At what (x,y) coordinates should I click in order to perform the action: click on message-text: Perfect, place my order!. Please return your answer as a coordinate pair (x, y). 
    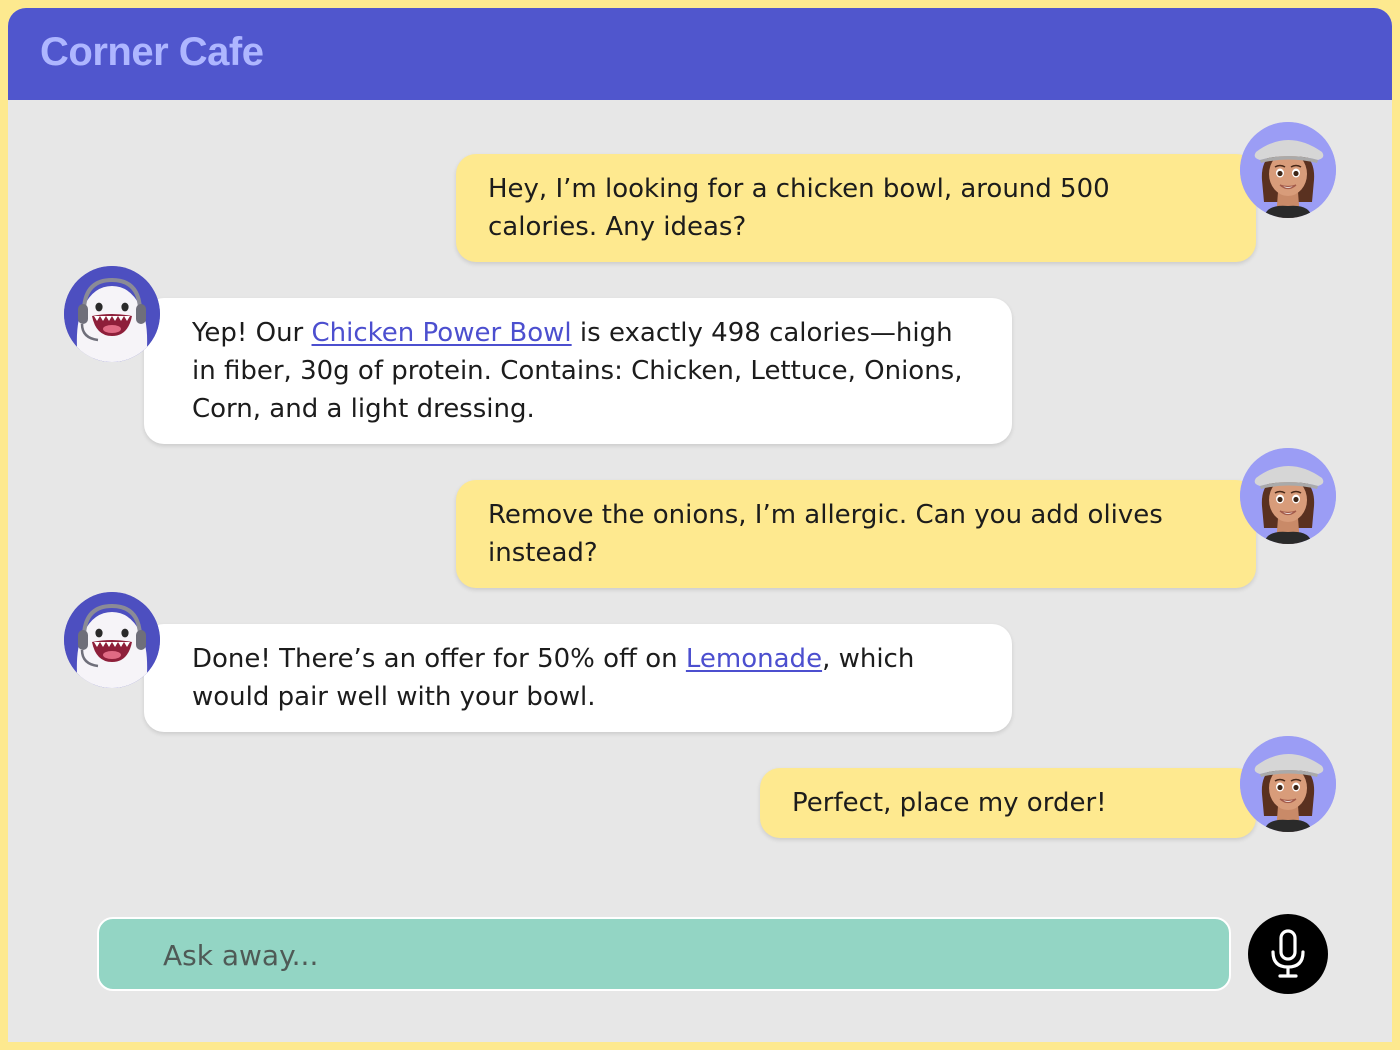
    Looking at the image, I should click on (949, 803).